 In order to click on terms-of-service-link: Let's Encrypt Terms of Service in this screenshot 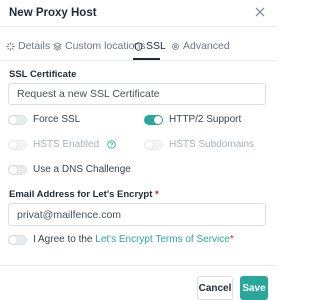, I will do `click(162, 239)`.